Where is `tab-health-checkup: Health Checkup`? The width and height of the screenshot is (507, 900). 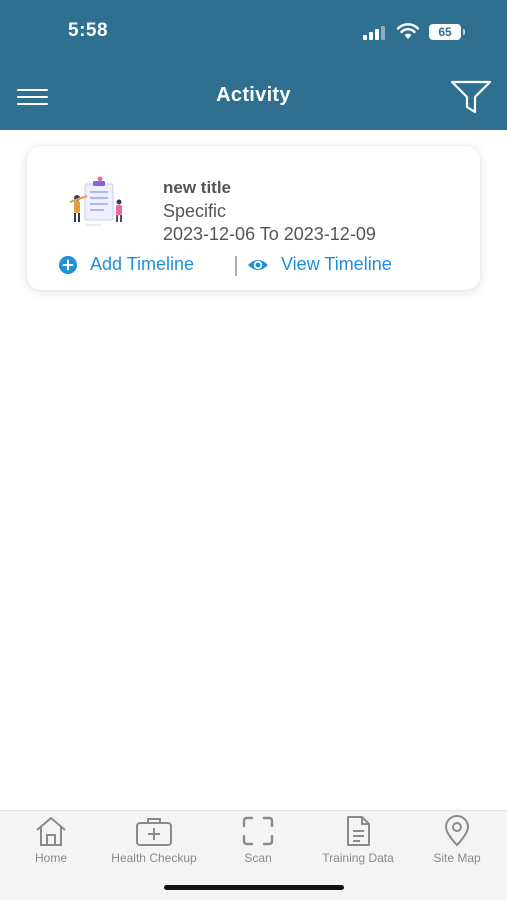
tab-health-checkup: Health Checkup is located at coordinates (154, 841).